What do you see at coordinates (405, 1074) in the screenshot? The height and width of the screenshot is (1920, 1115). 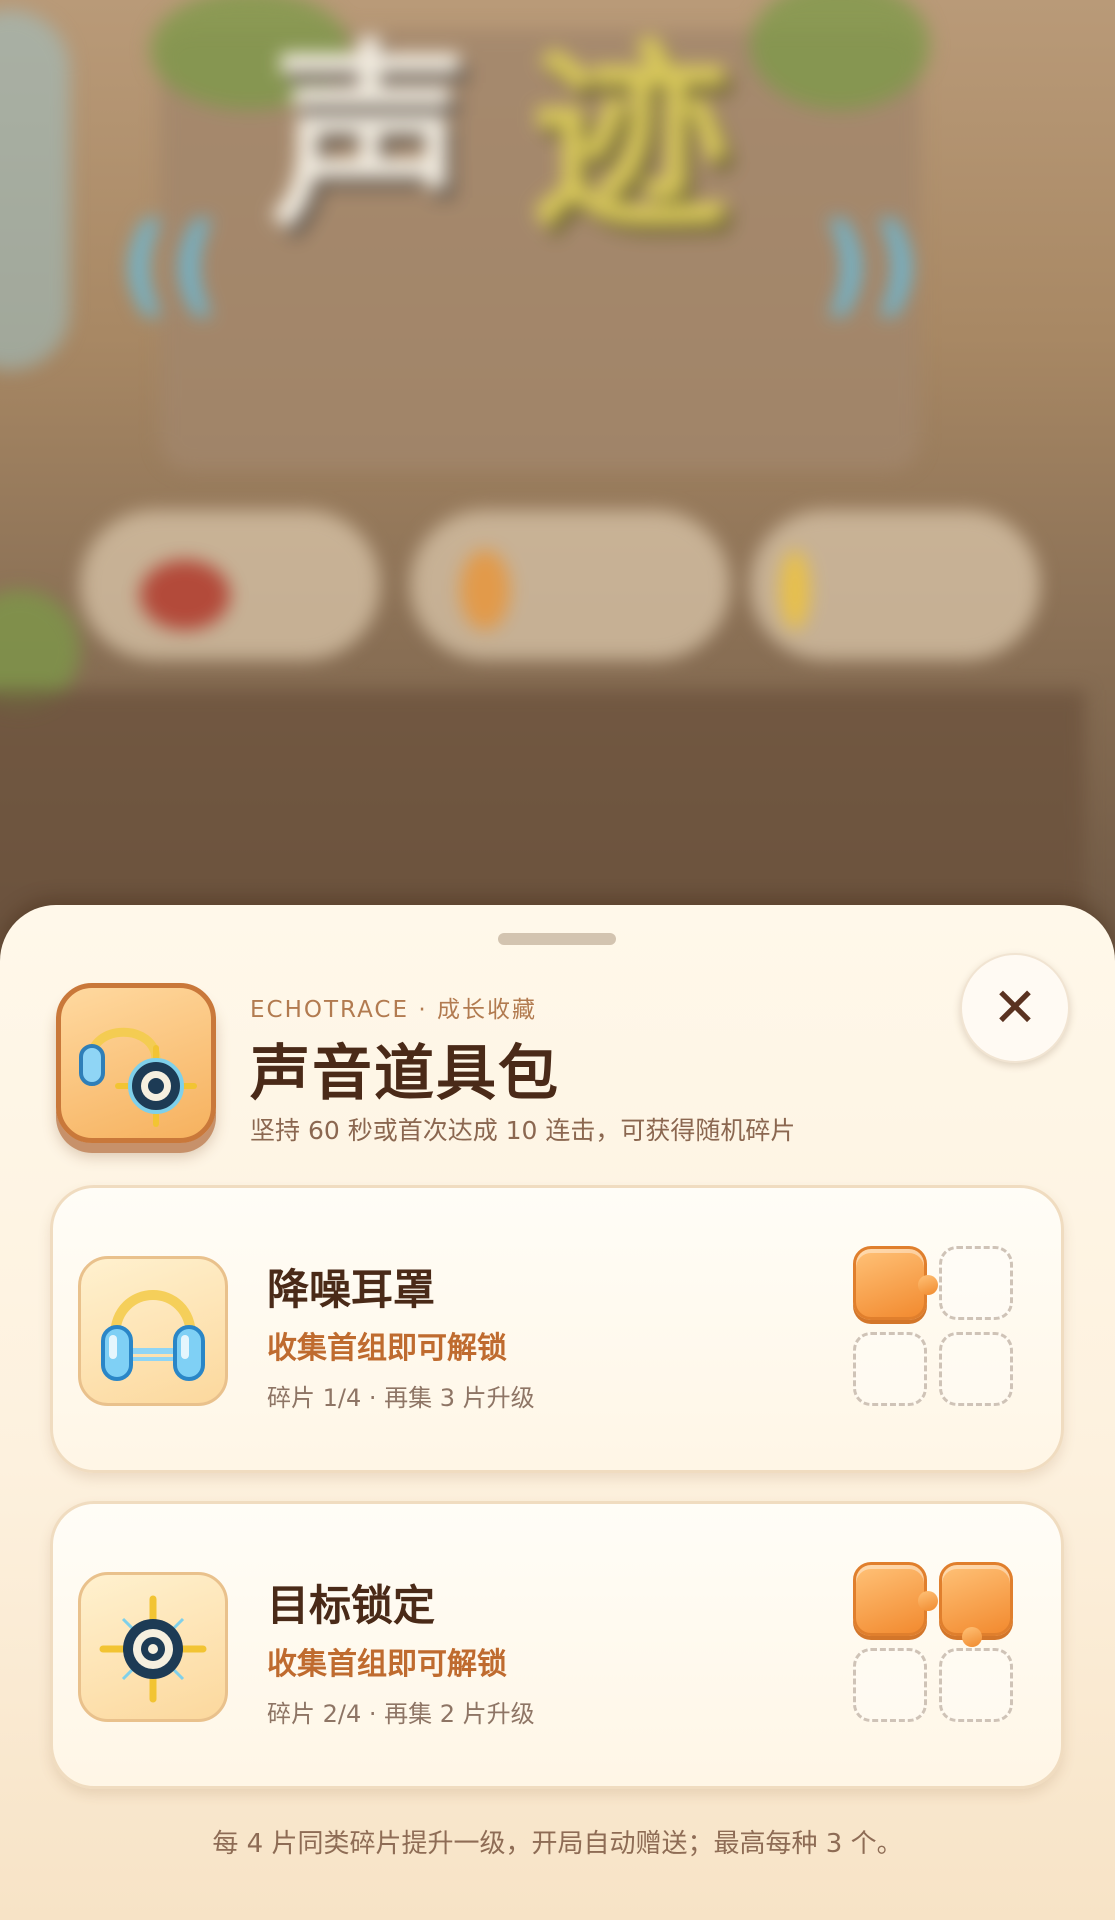 I see `sheet-title: 声音道具包` at bounding box center [405, 1074].